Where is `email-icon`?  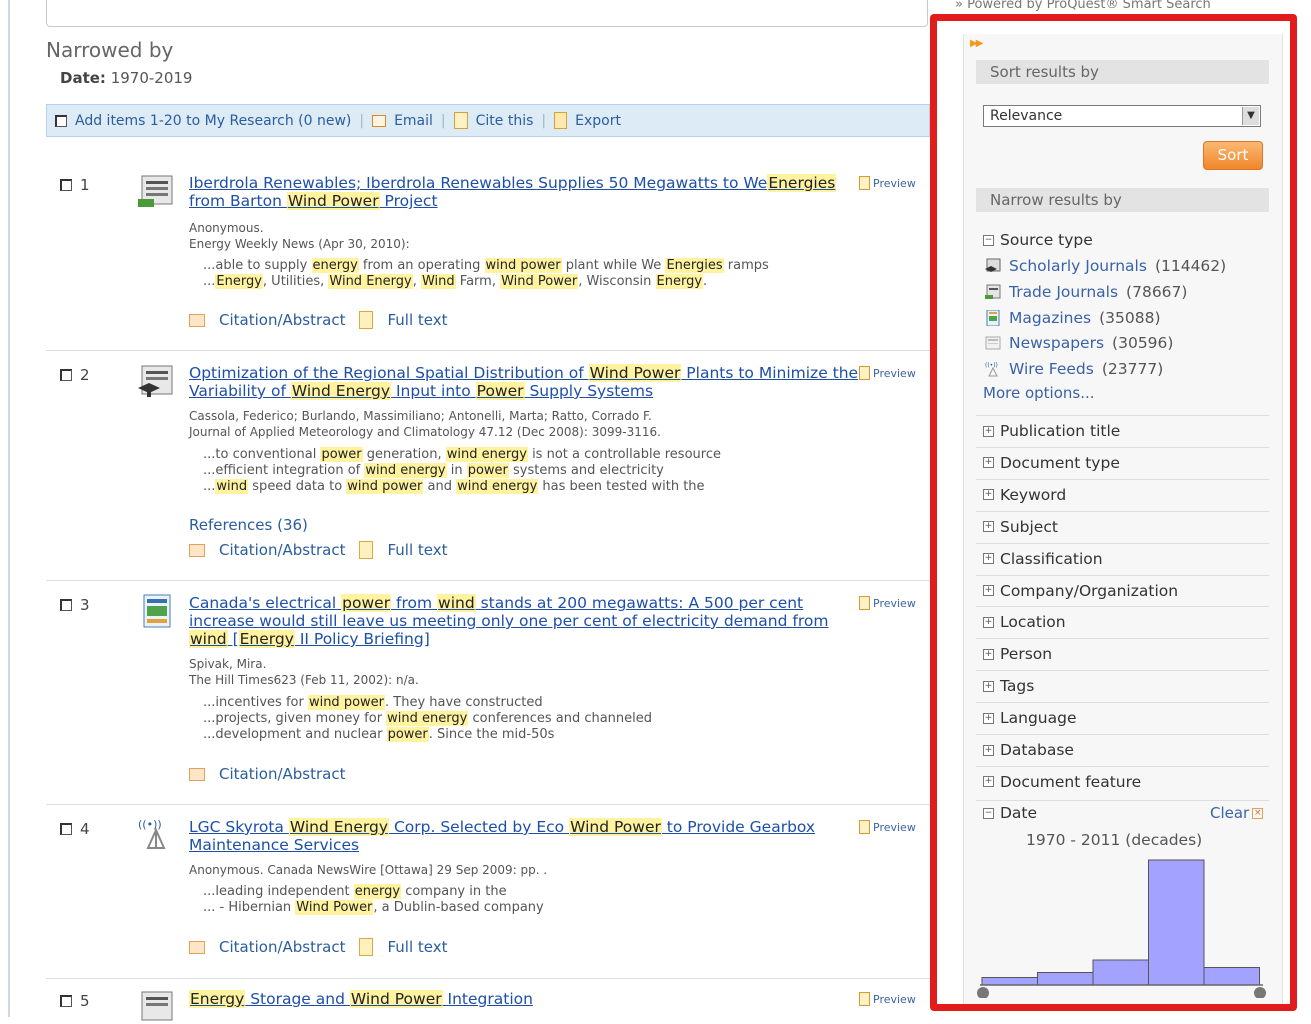
email-icon is located at coordinates (379, 120).